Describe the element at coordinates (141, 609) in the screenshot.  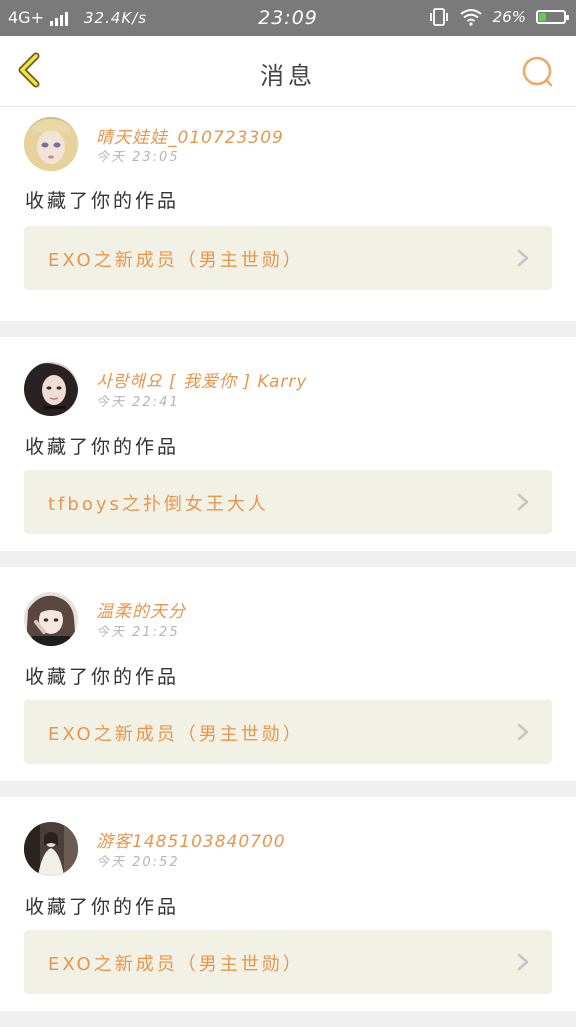
I see `username: 温柔的天分` at that location.